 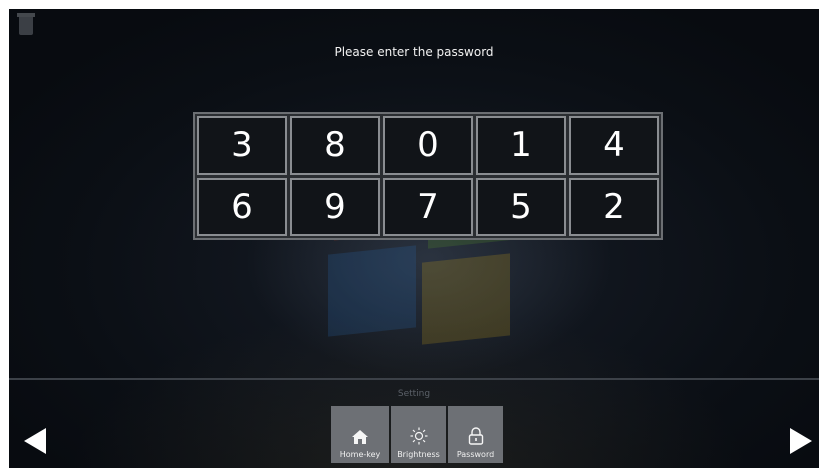 I want to click on keypad-key: 4, so click(x=614, y=145).